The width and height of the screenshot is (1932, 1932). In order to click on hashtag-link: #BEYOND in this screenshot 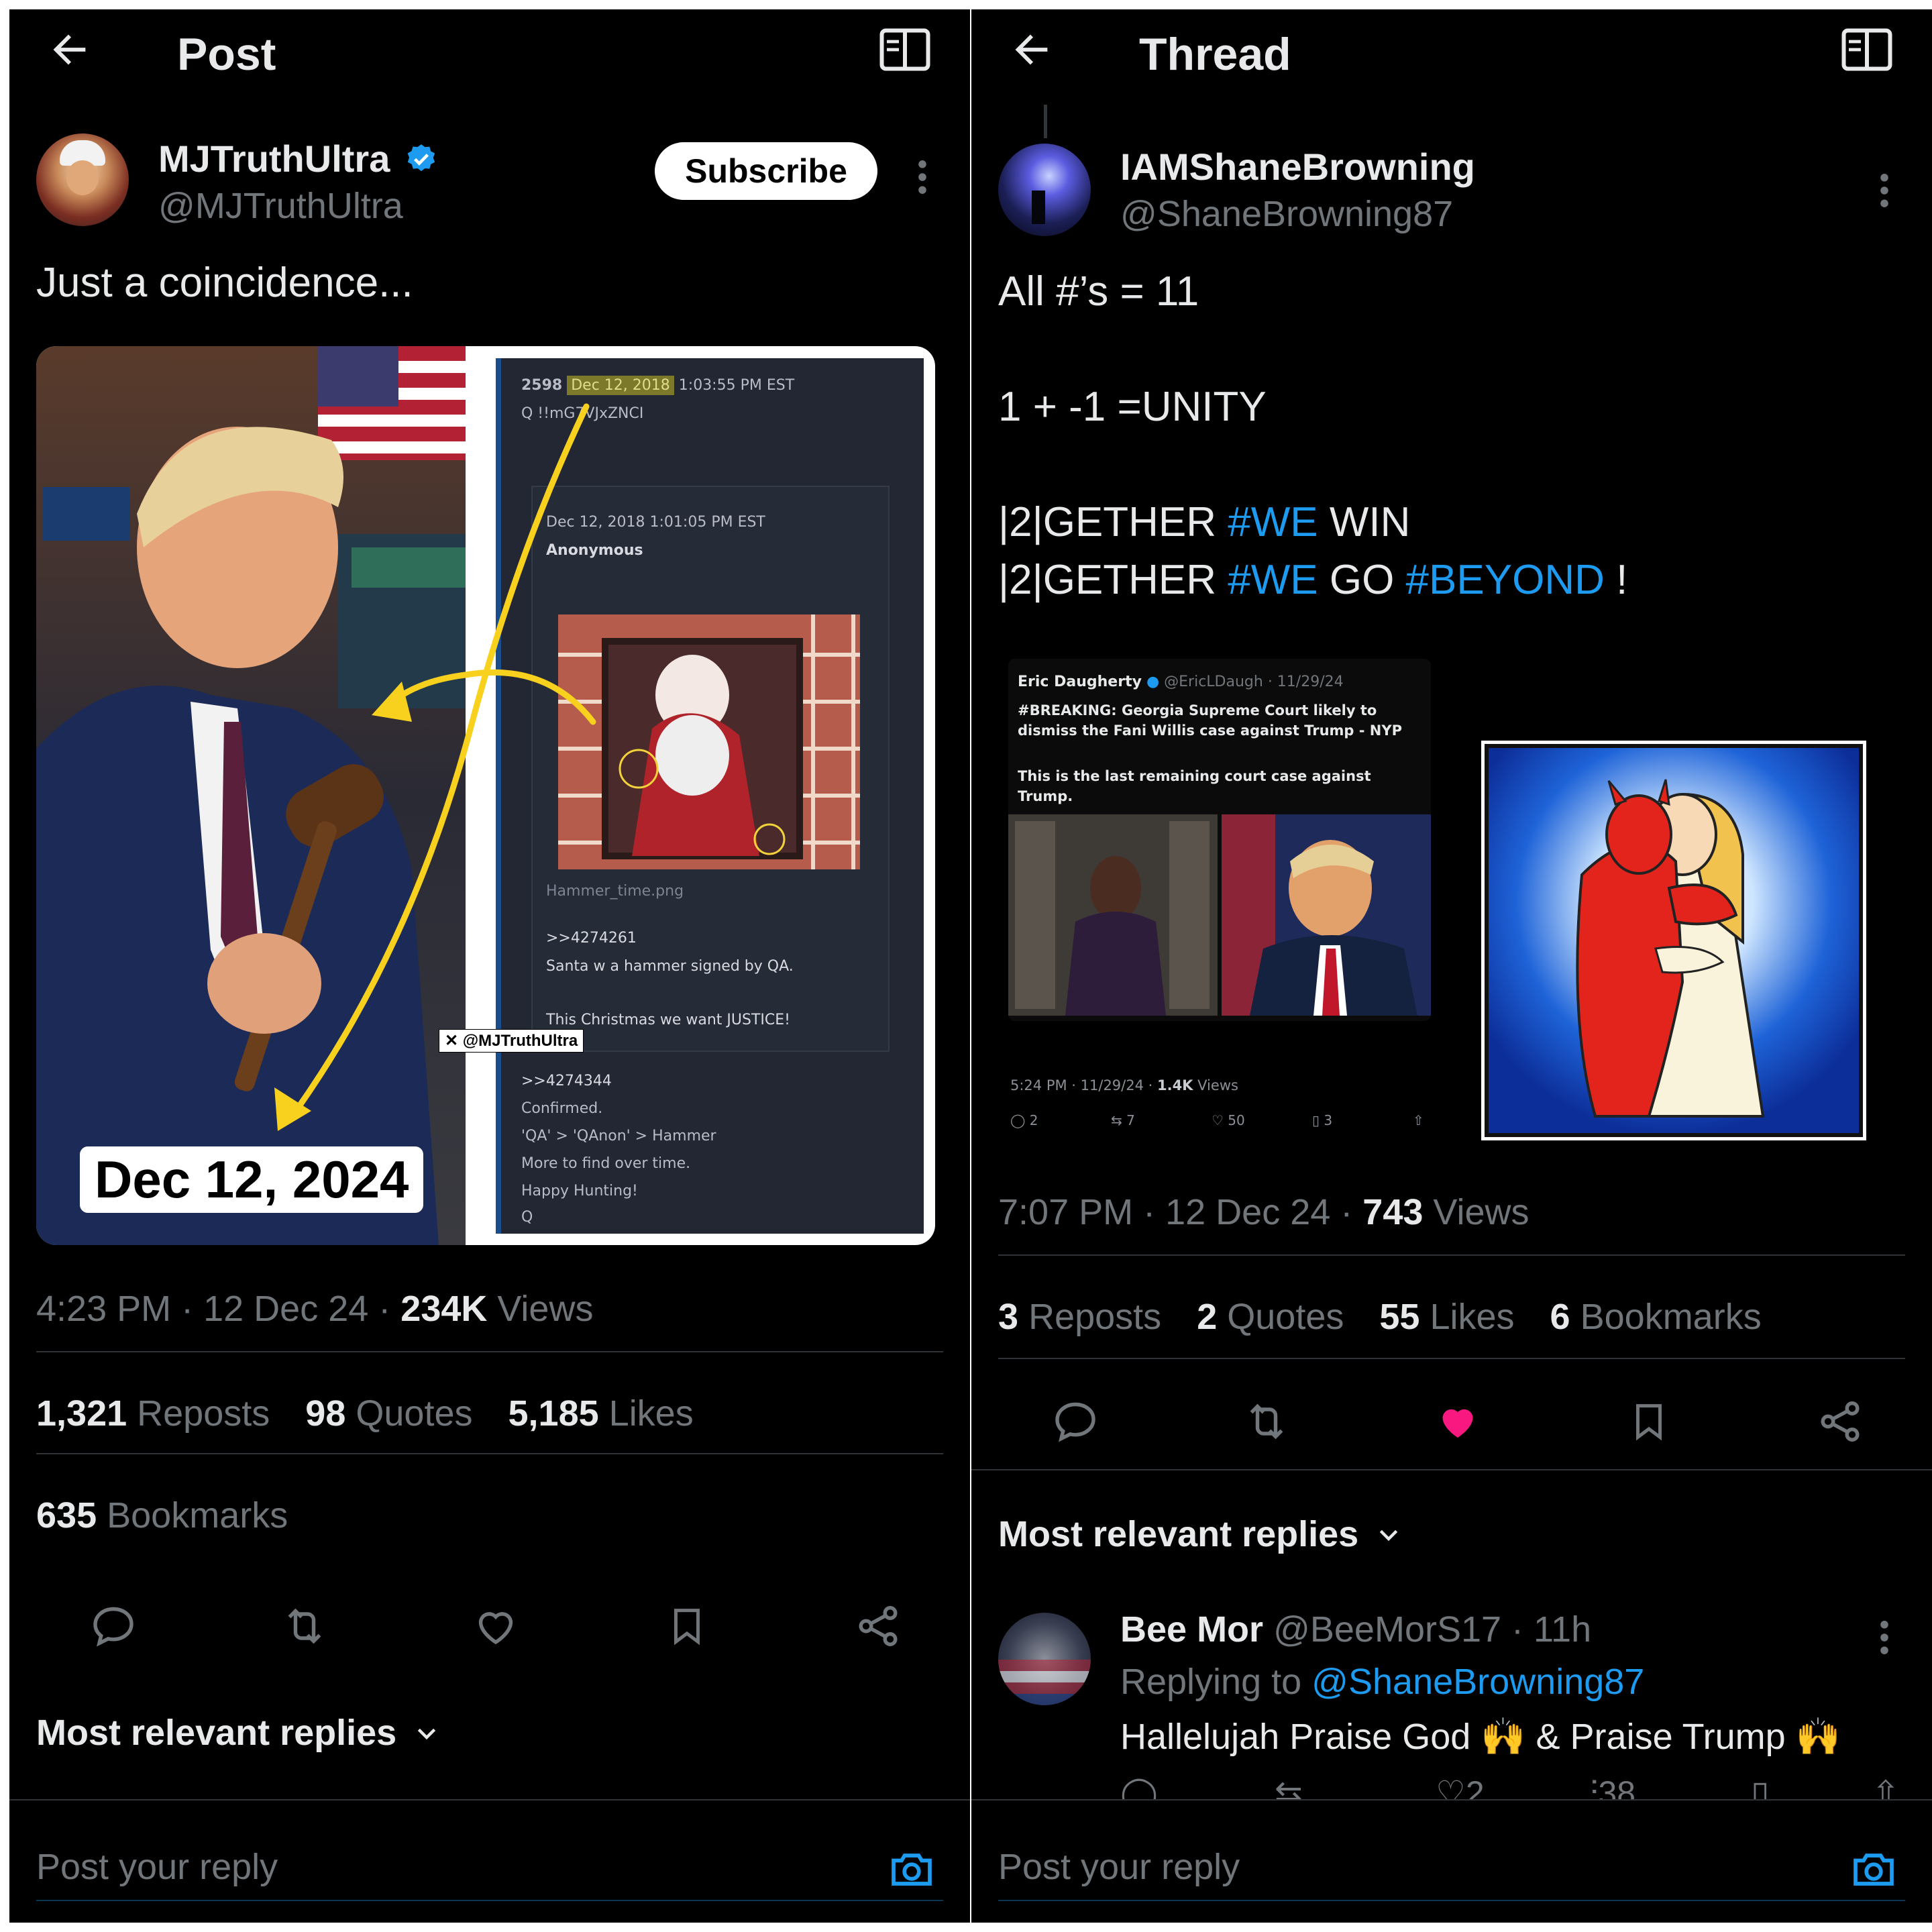, I will do `click(1505, 580)`.